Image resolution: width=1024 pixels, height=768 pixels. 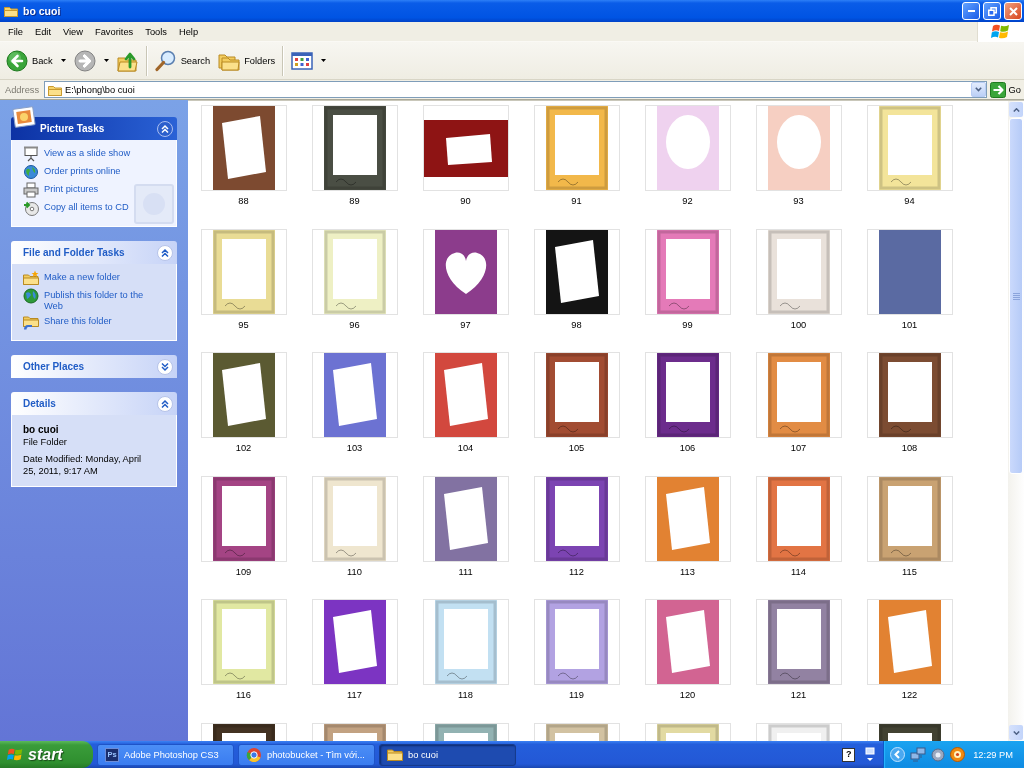 I want to click on file-name: 90, so click(x=465, y=201).